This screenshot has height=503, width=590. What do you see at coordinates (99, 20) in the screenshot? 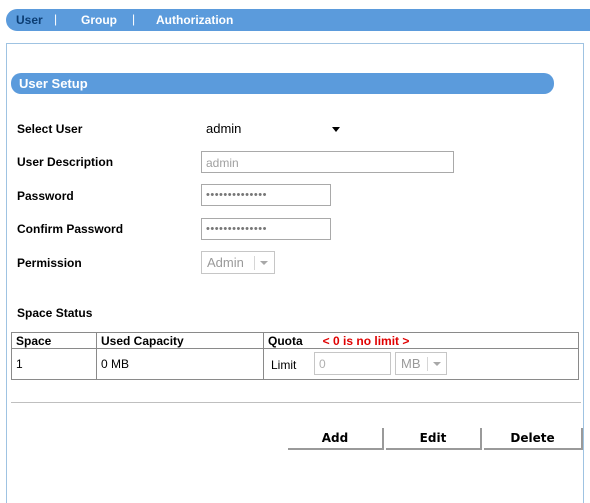
I see `tab-group: Group` at bounding box center [99, 20].